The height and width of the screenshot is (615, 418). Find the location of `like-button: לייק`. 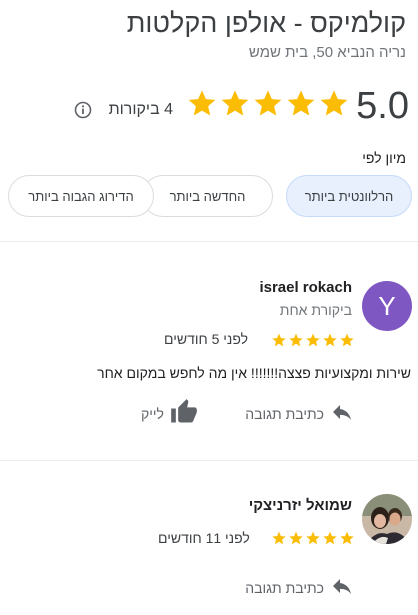

like-button: לייק is located at coordinates (169, 413).